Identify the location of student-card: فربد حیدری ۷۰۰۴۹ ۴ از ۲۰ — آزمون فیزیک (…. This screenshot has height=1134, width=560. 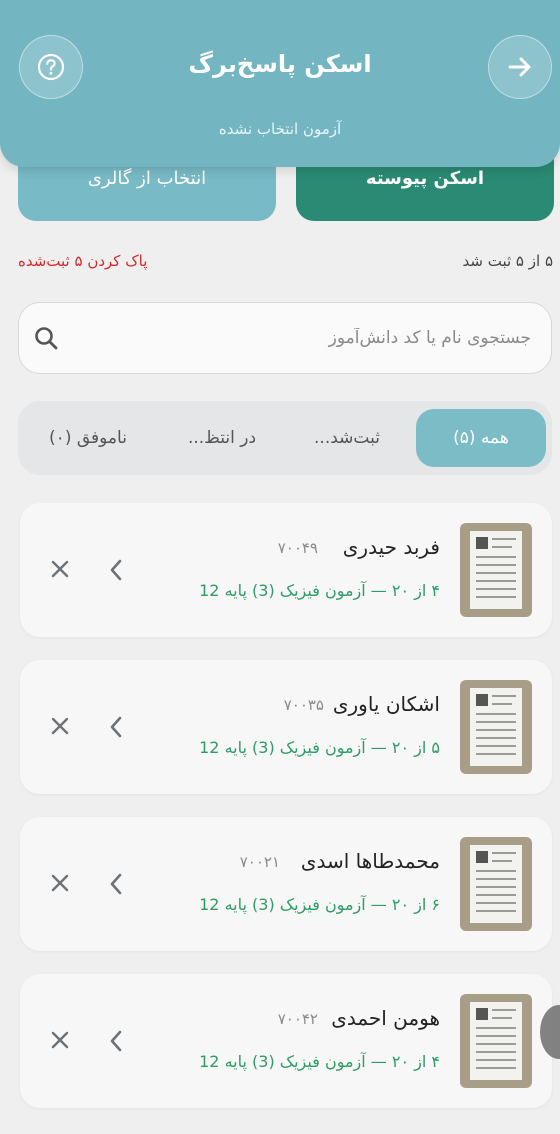
(286, 570).